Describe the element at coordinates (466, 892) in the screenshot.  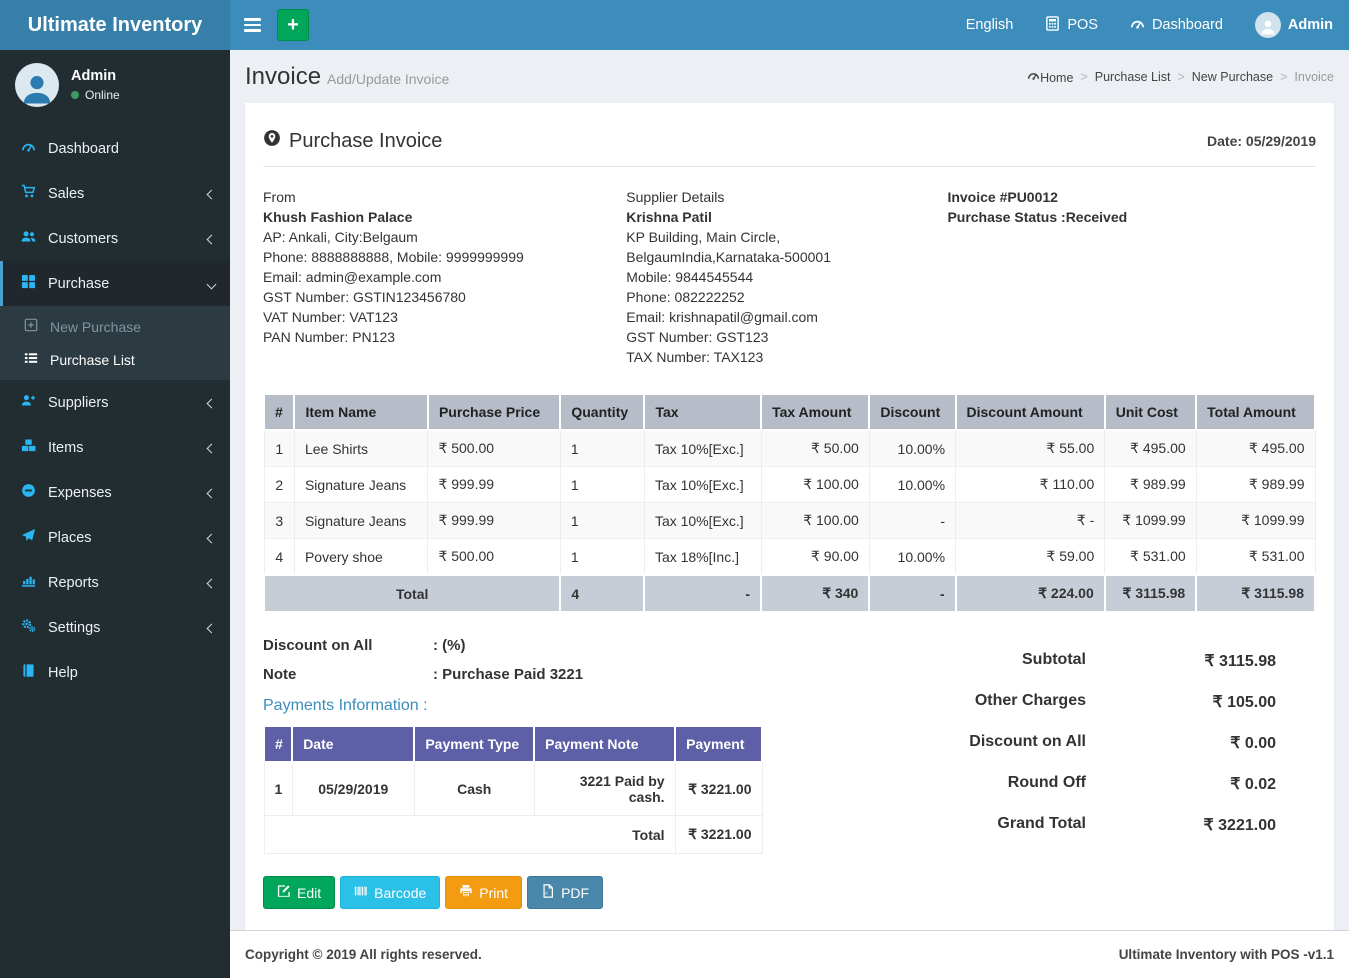
I see `print-icon` at that location.